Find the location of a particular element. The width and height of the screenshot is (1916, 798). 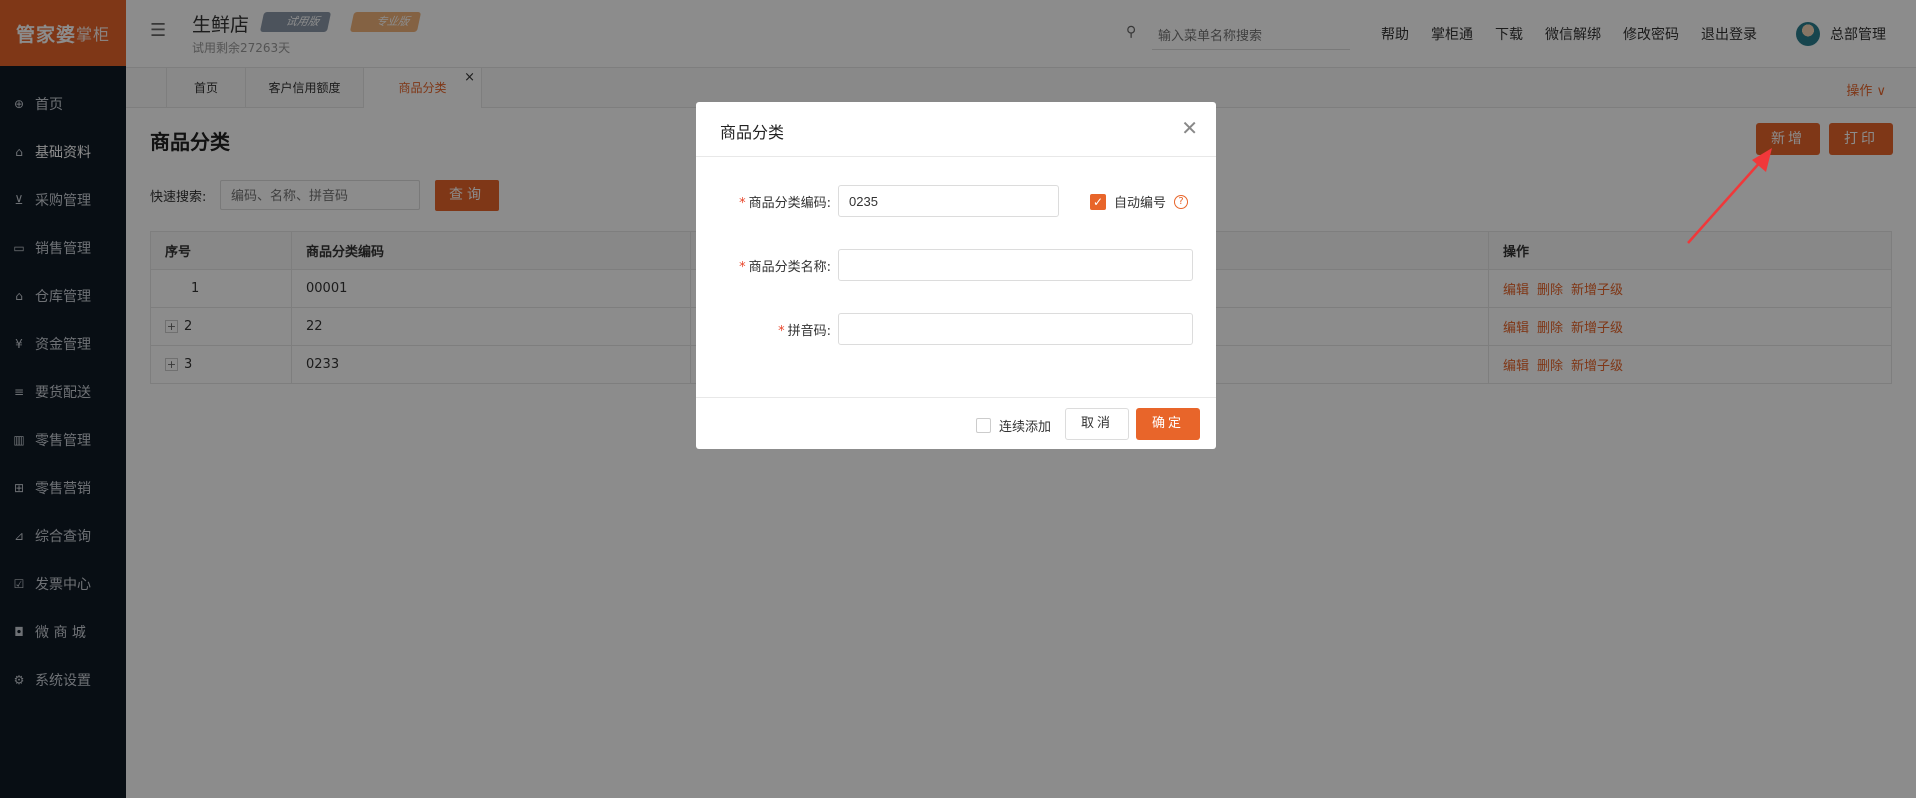

auto-number-label: 自动编号 is located at coordinates (1140, 203).